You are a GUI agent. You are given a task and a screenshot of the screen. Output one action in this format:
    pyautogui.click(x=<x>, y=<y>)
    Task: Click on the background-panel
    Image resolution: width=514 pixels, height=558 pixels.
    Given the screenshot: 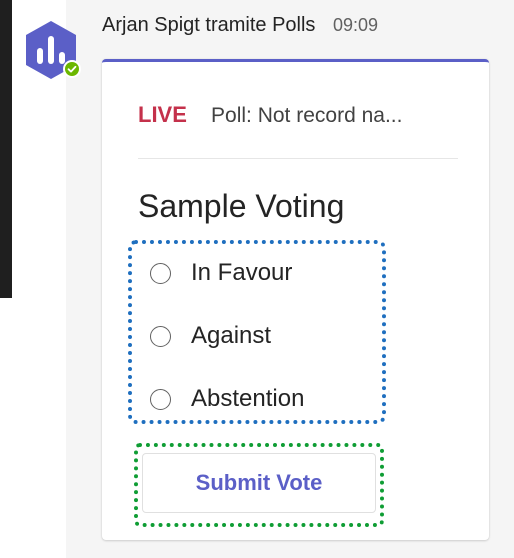 What is the action you would take?
    pyautogui.click(x=6, y=149)
    